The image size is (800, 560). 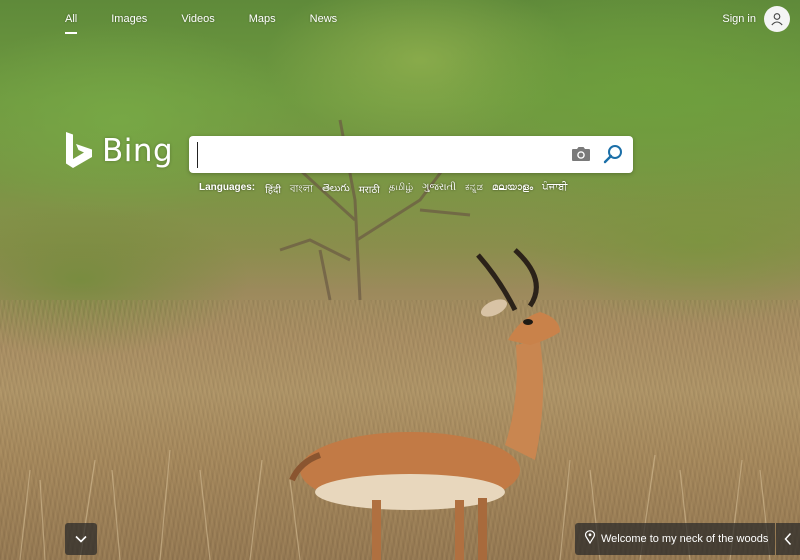 I want to click on caption-text: Welcome to my neck of the woods, so click(x=685, y=539).